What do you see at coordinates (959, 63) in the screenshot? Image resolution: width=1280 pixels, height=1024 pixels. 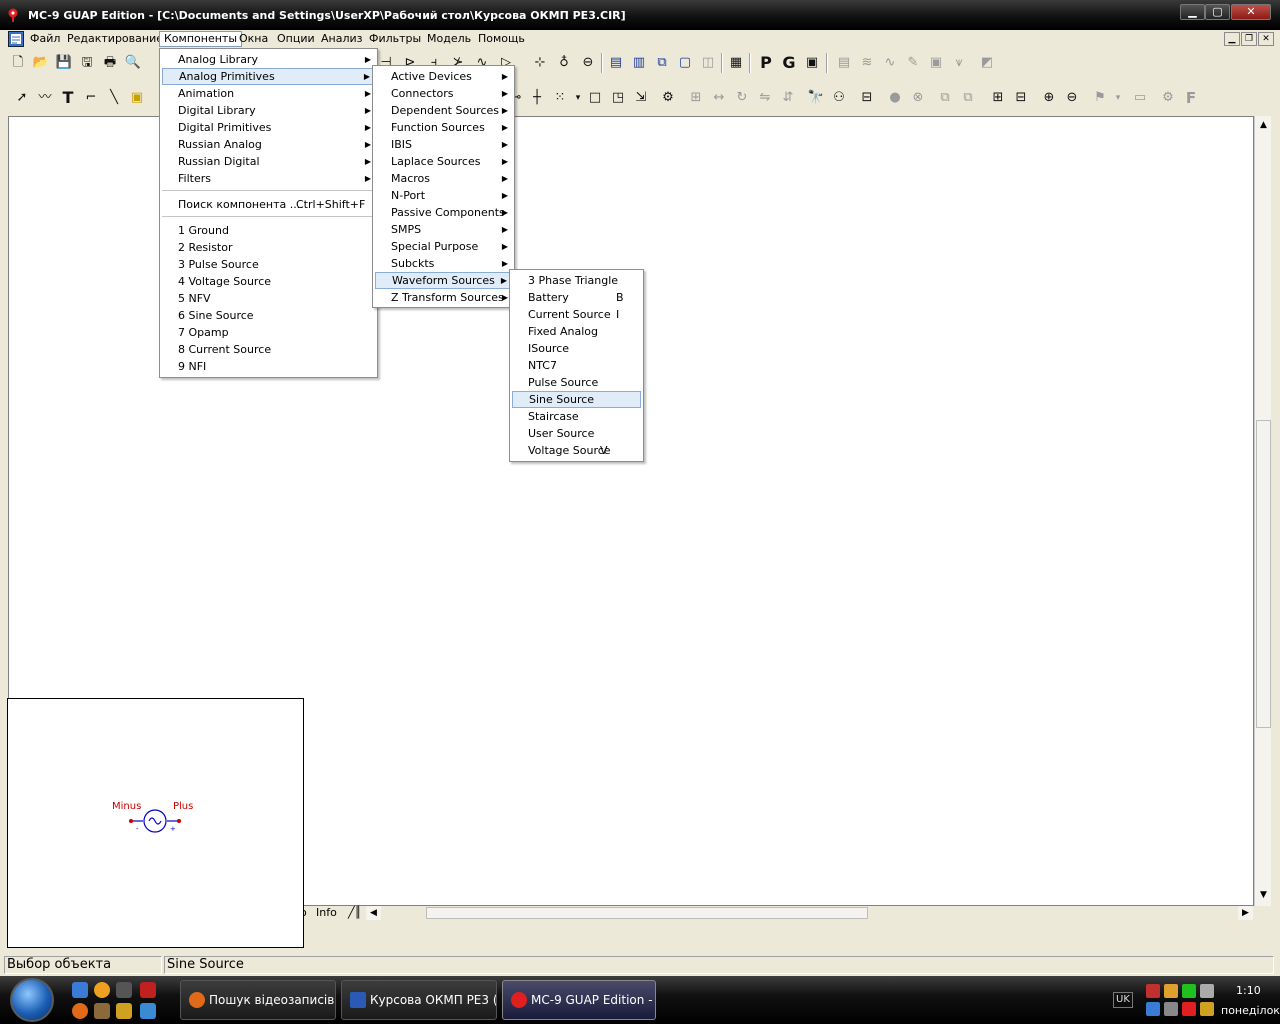 I see `analysis-5-icon: ⩛` at bounding box center [959, 63].